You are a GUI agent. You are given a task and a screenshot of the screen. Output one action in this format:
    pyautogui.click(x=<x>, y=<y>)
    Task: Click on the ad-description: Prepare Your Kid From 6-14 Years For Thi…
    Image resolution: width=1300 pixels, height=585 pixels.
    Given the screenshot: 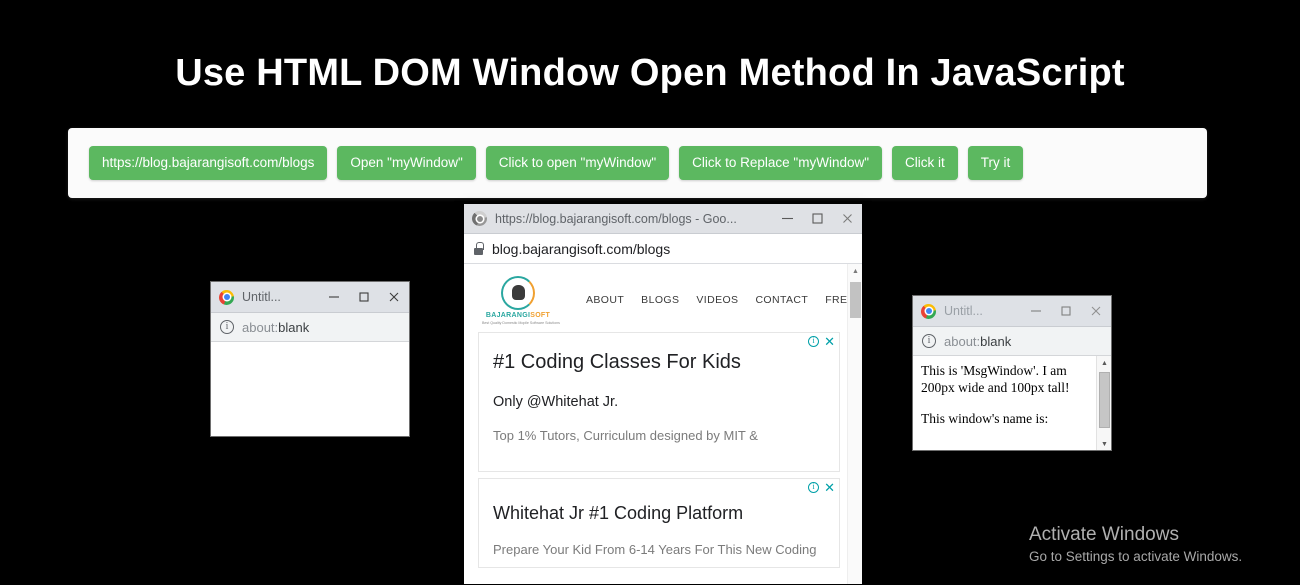 What is the action you would take?
    pyautogui.click(x=655, y=549)
    